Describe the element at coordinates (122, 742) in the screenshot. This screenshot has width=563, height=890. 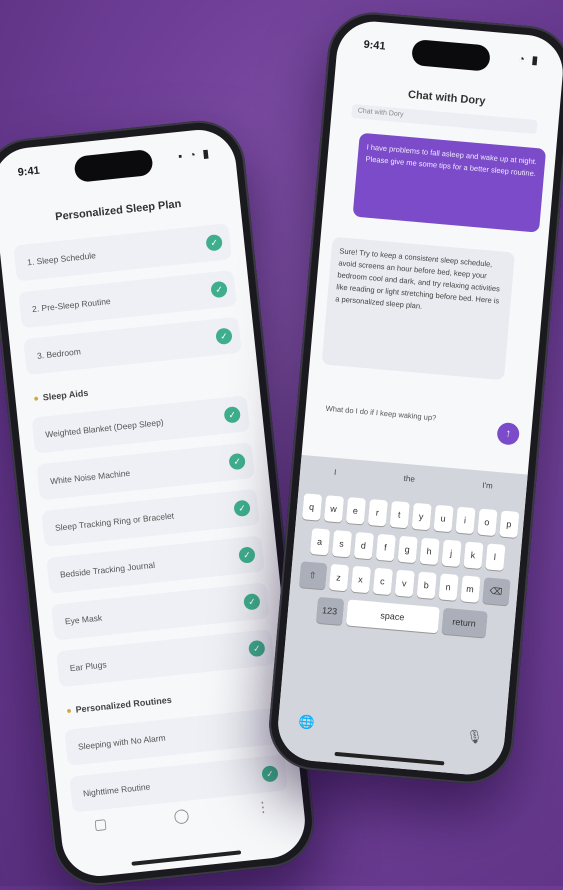
I see `routine-item-label: Sleeping with No Alarm` at that location.